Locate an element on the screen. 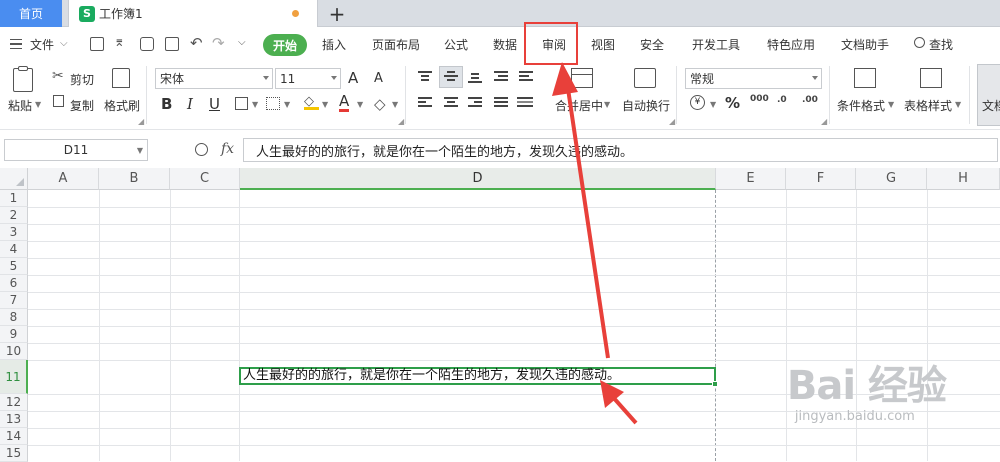 This screenshot has height=462, width=1000. row-header: 8 is located at coordinates (14, 317).